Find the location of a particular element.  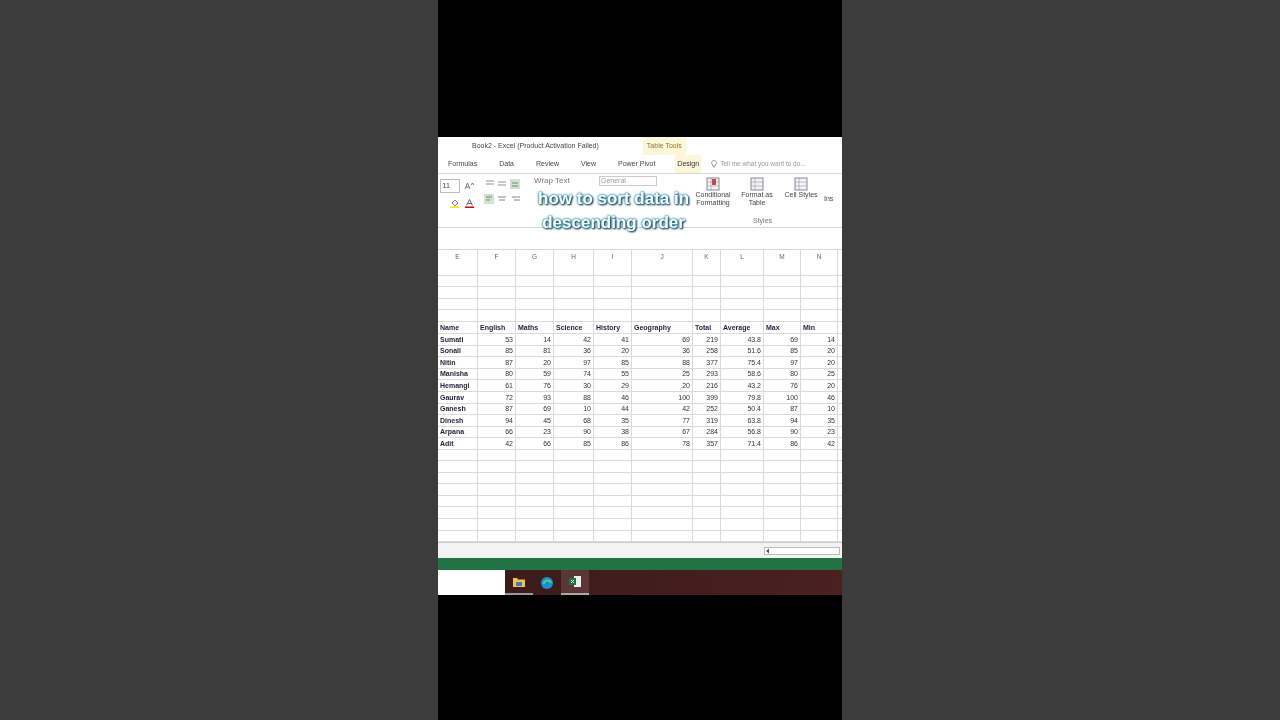

taskbar-app is located at coordinates (575, 583).